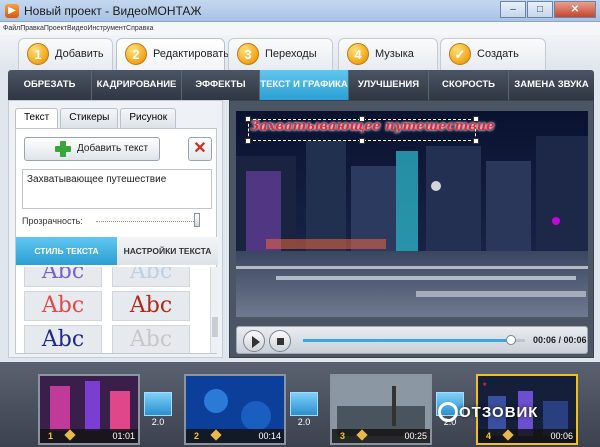 The width and height of the screenshot is (600, 447). I want to click on clip-duration: 00:25, so click(415, 436).